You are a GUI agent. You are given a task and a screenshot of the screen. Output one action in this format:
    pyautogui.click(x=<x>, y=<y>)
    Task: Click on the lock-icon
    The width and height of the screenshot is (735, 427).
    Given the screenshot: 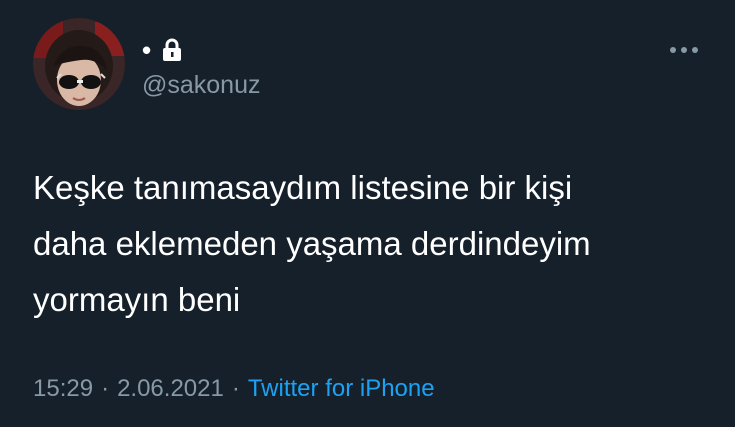 What is the action you would take?
    pyautogui.click(x=172, y=50)
    